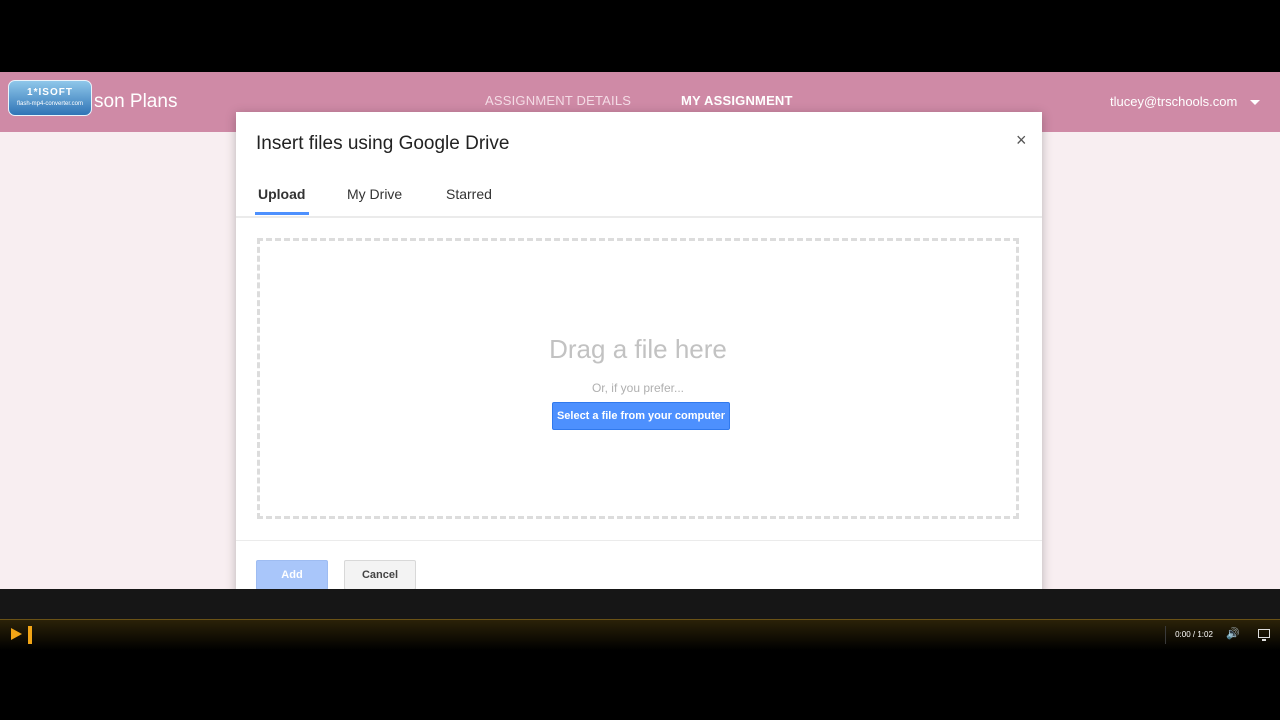 Image resolution: width=1280 pixels, height=720 pixels. I want to click on add-button: Add, so click(292, 574).